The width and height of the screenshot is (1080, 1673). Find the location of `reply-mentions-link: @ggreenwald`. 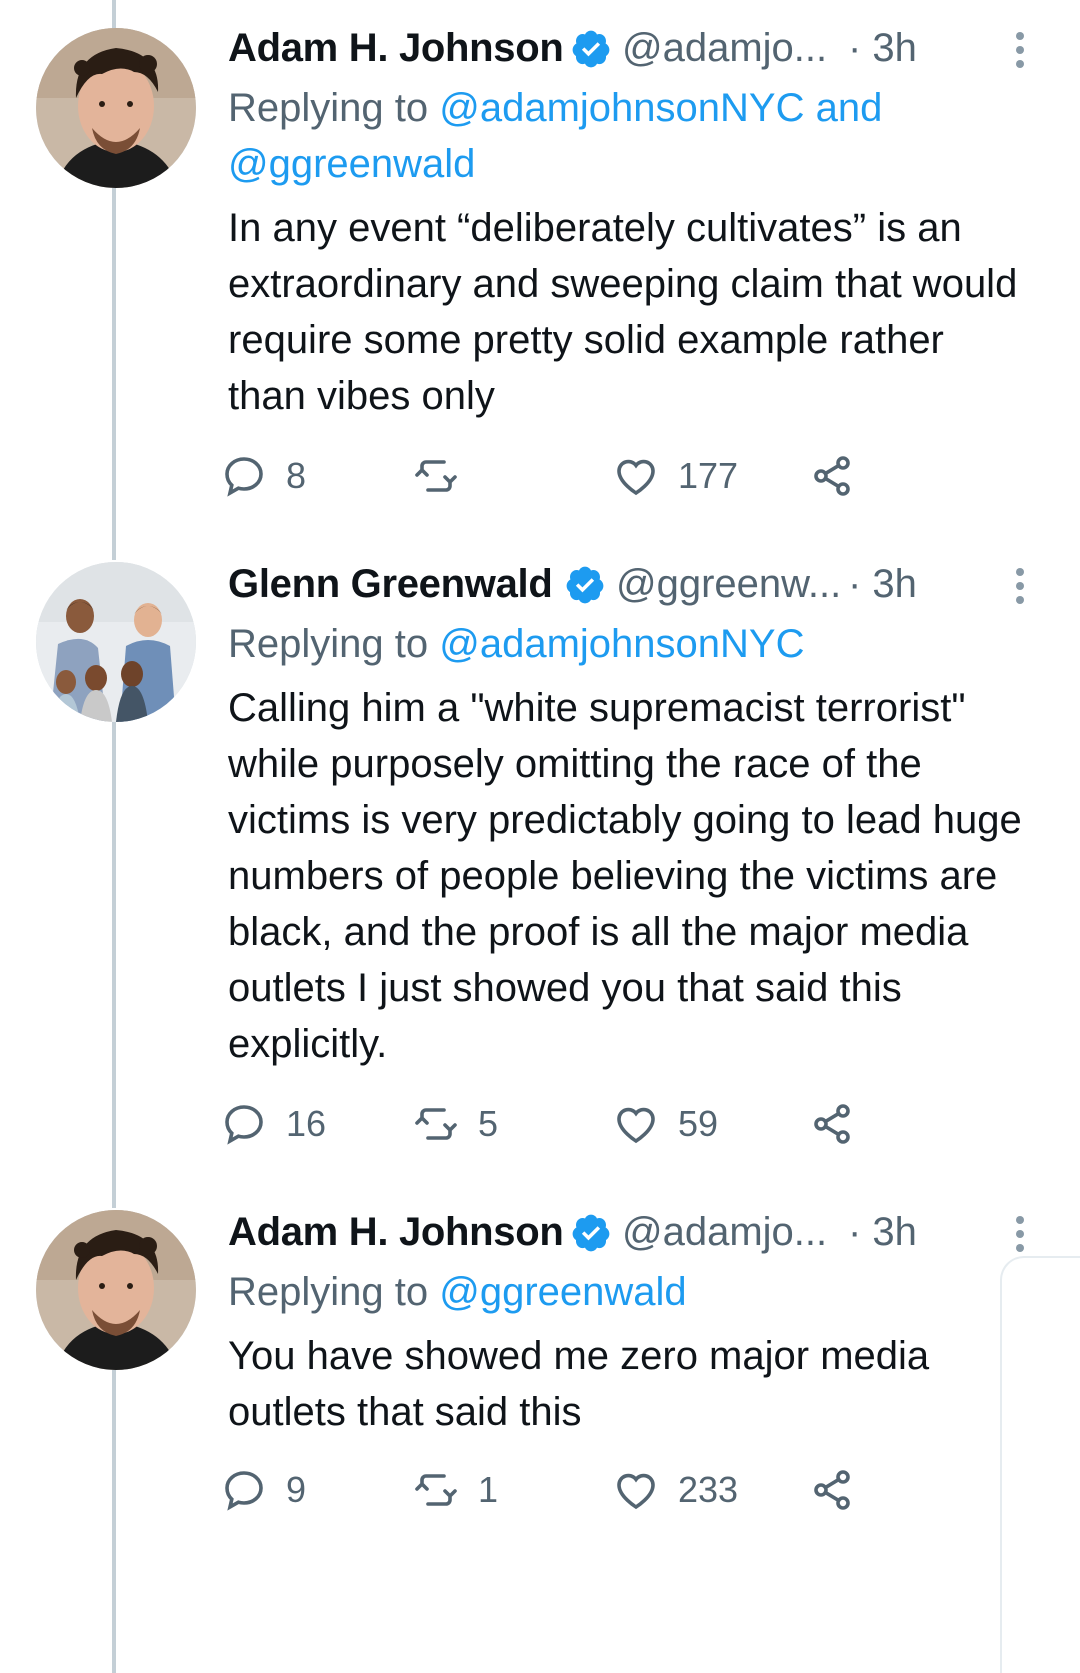

reply-mentions-link: @ggreenwald is located at coordinates (562, 1292).